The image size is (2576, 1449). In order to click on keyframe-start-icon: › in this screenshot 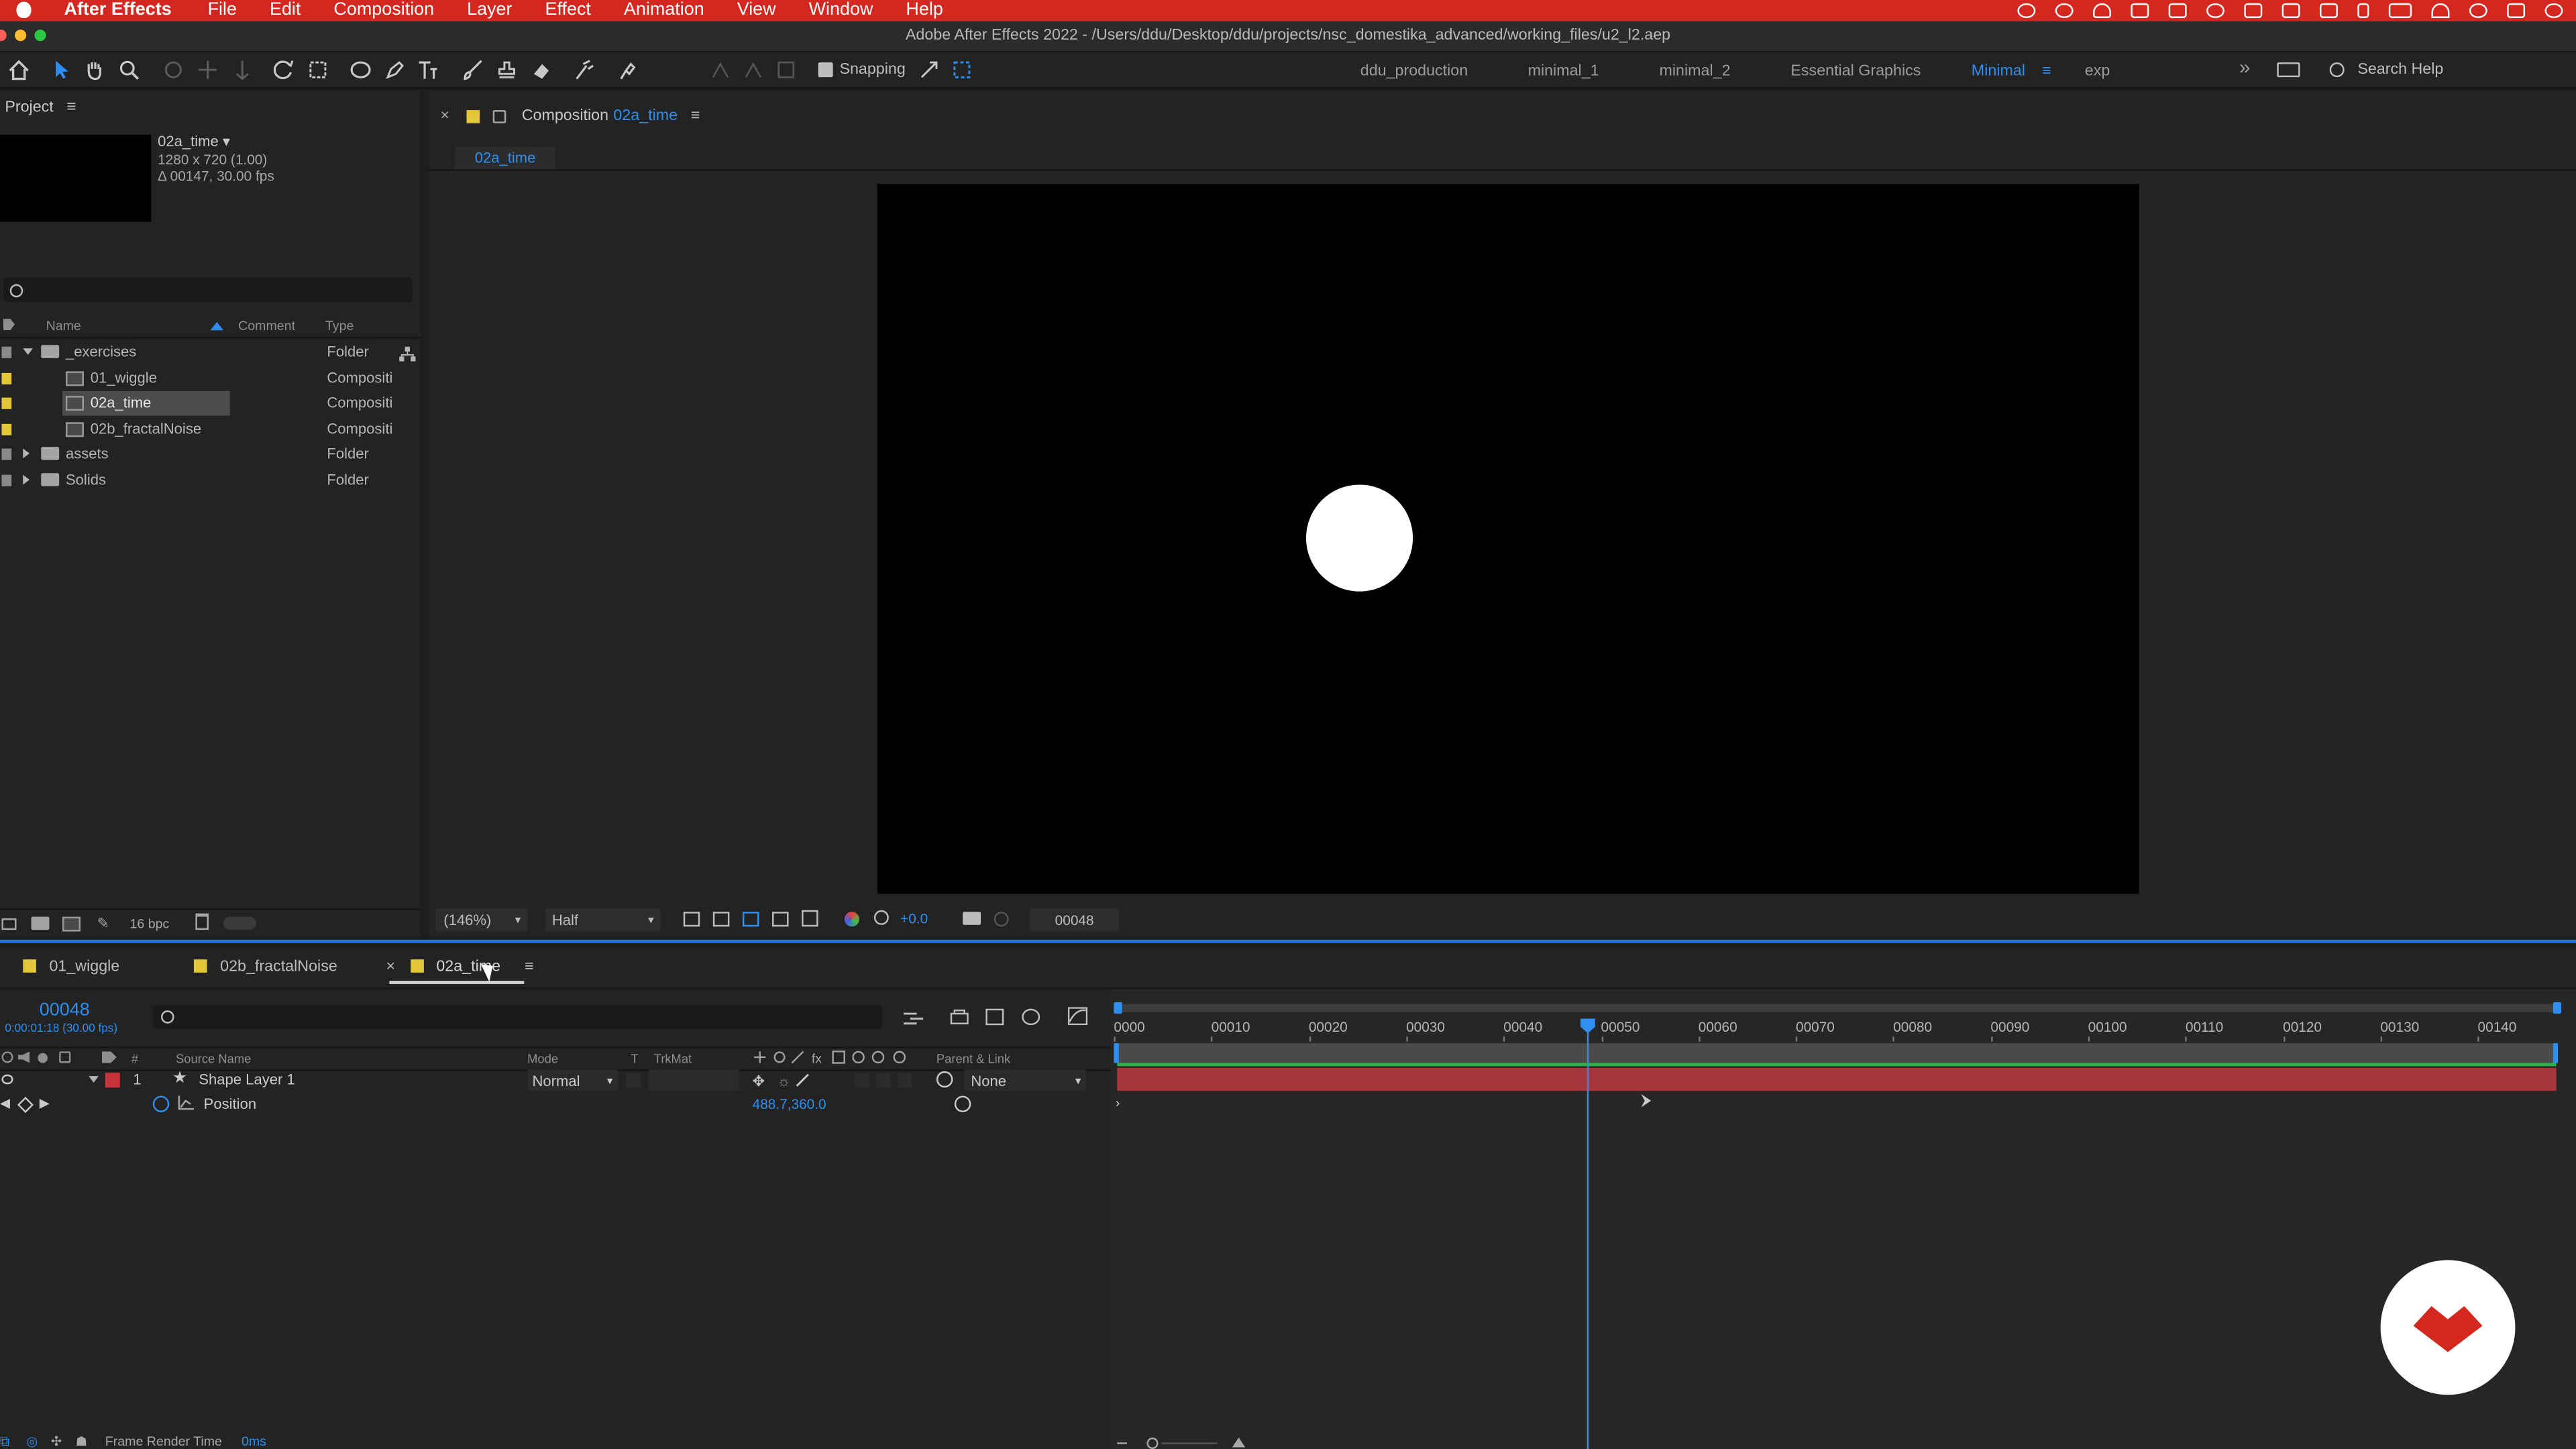, I will do `click(1118, 1102)`.